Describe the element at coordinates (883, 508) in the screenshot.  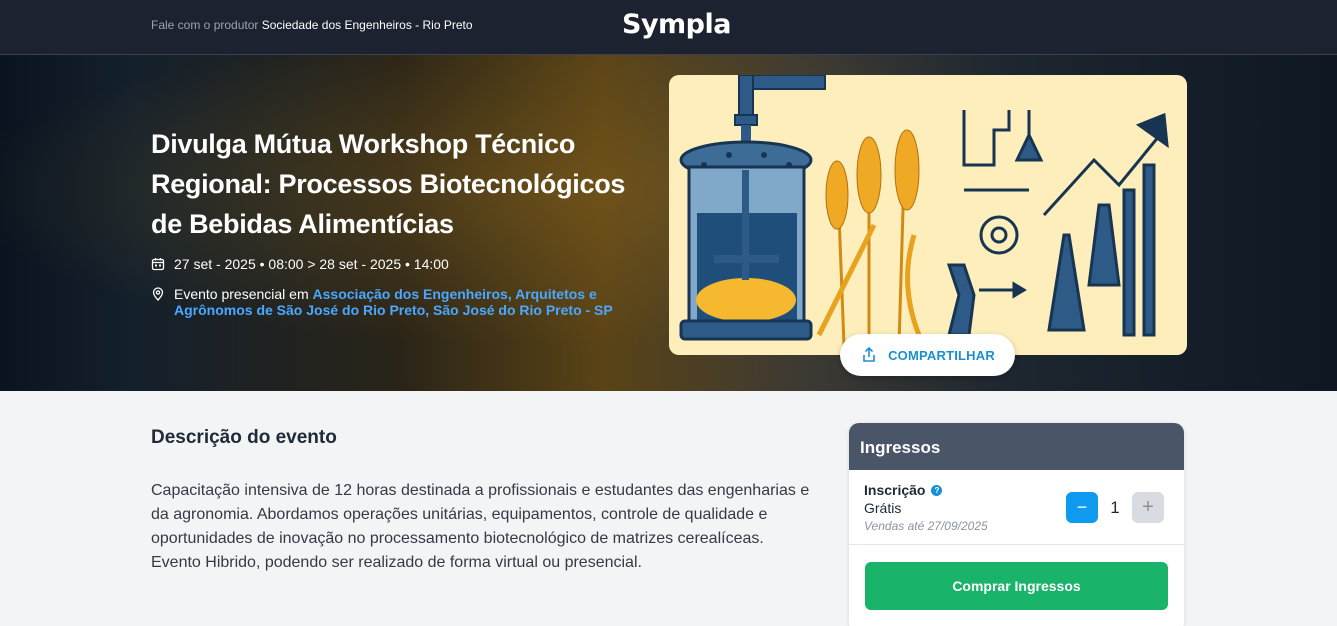
I see `ticket-price: Grátis` at that location.